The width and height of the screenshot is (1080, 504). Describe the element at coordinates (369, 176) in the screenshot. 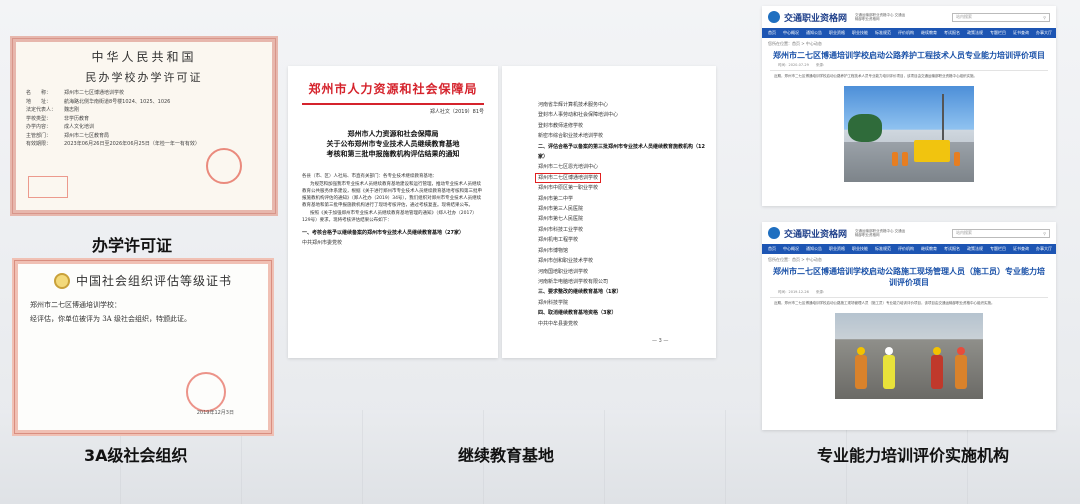

I see `notice-paragraph: 各县（市、区）人社局、市直有关部门：各专业技术继续教育基地：` at that location.